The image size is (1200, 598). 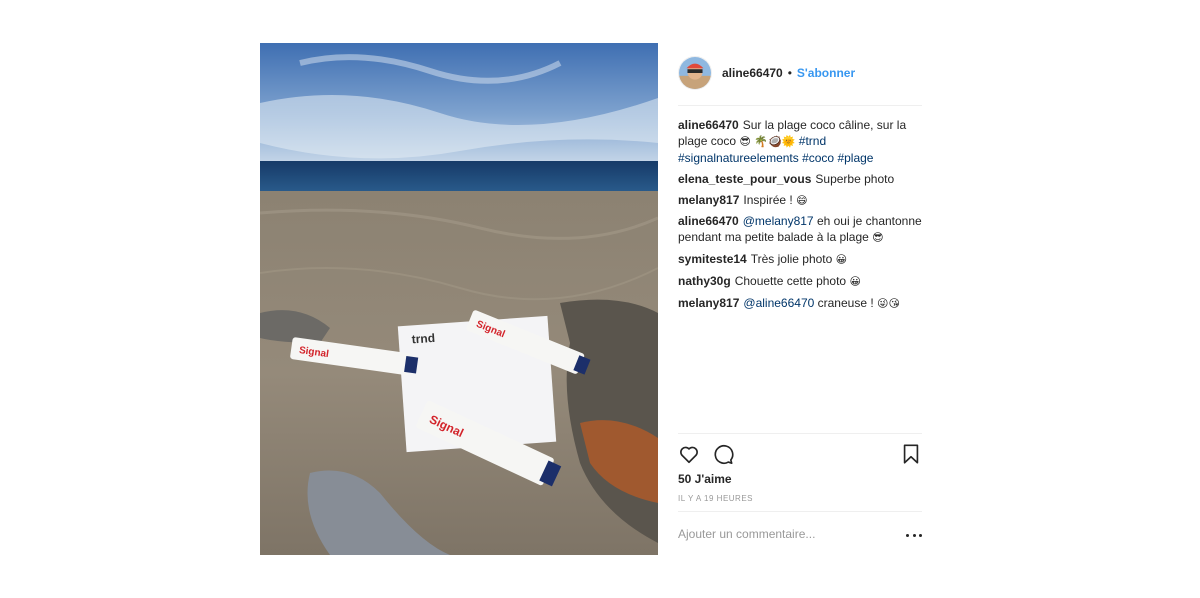 What do you see at coordinates (752, 73) in the screenshot?
I see `author-username: aline66470` at bounding box center [752, 73].